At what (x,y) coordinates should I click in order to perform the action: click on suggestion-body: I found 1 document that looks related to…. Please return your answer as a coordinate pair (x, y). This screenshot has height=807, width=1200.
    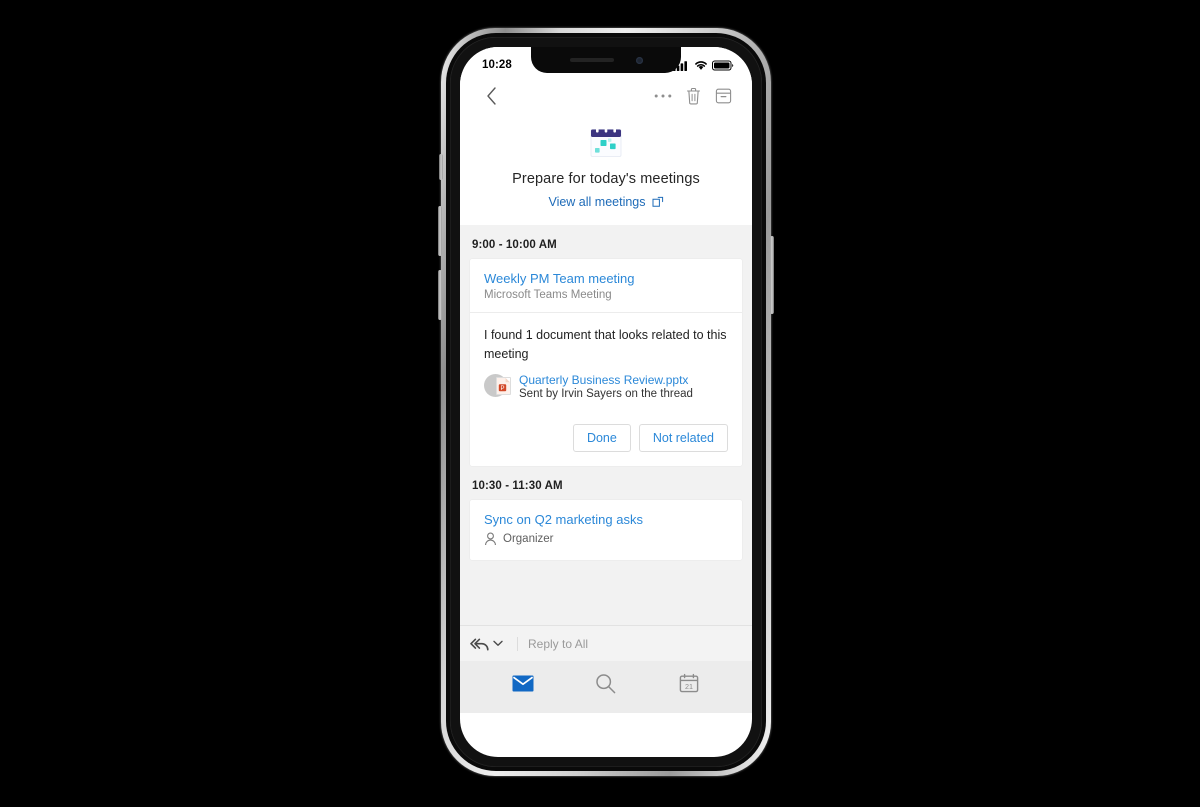
    Looking at the image, I should click on (606, 362).